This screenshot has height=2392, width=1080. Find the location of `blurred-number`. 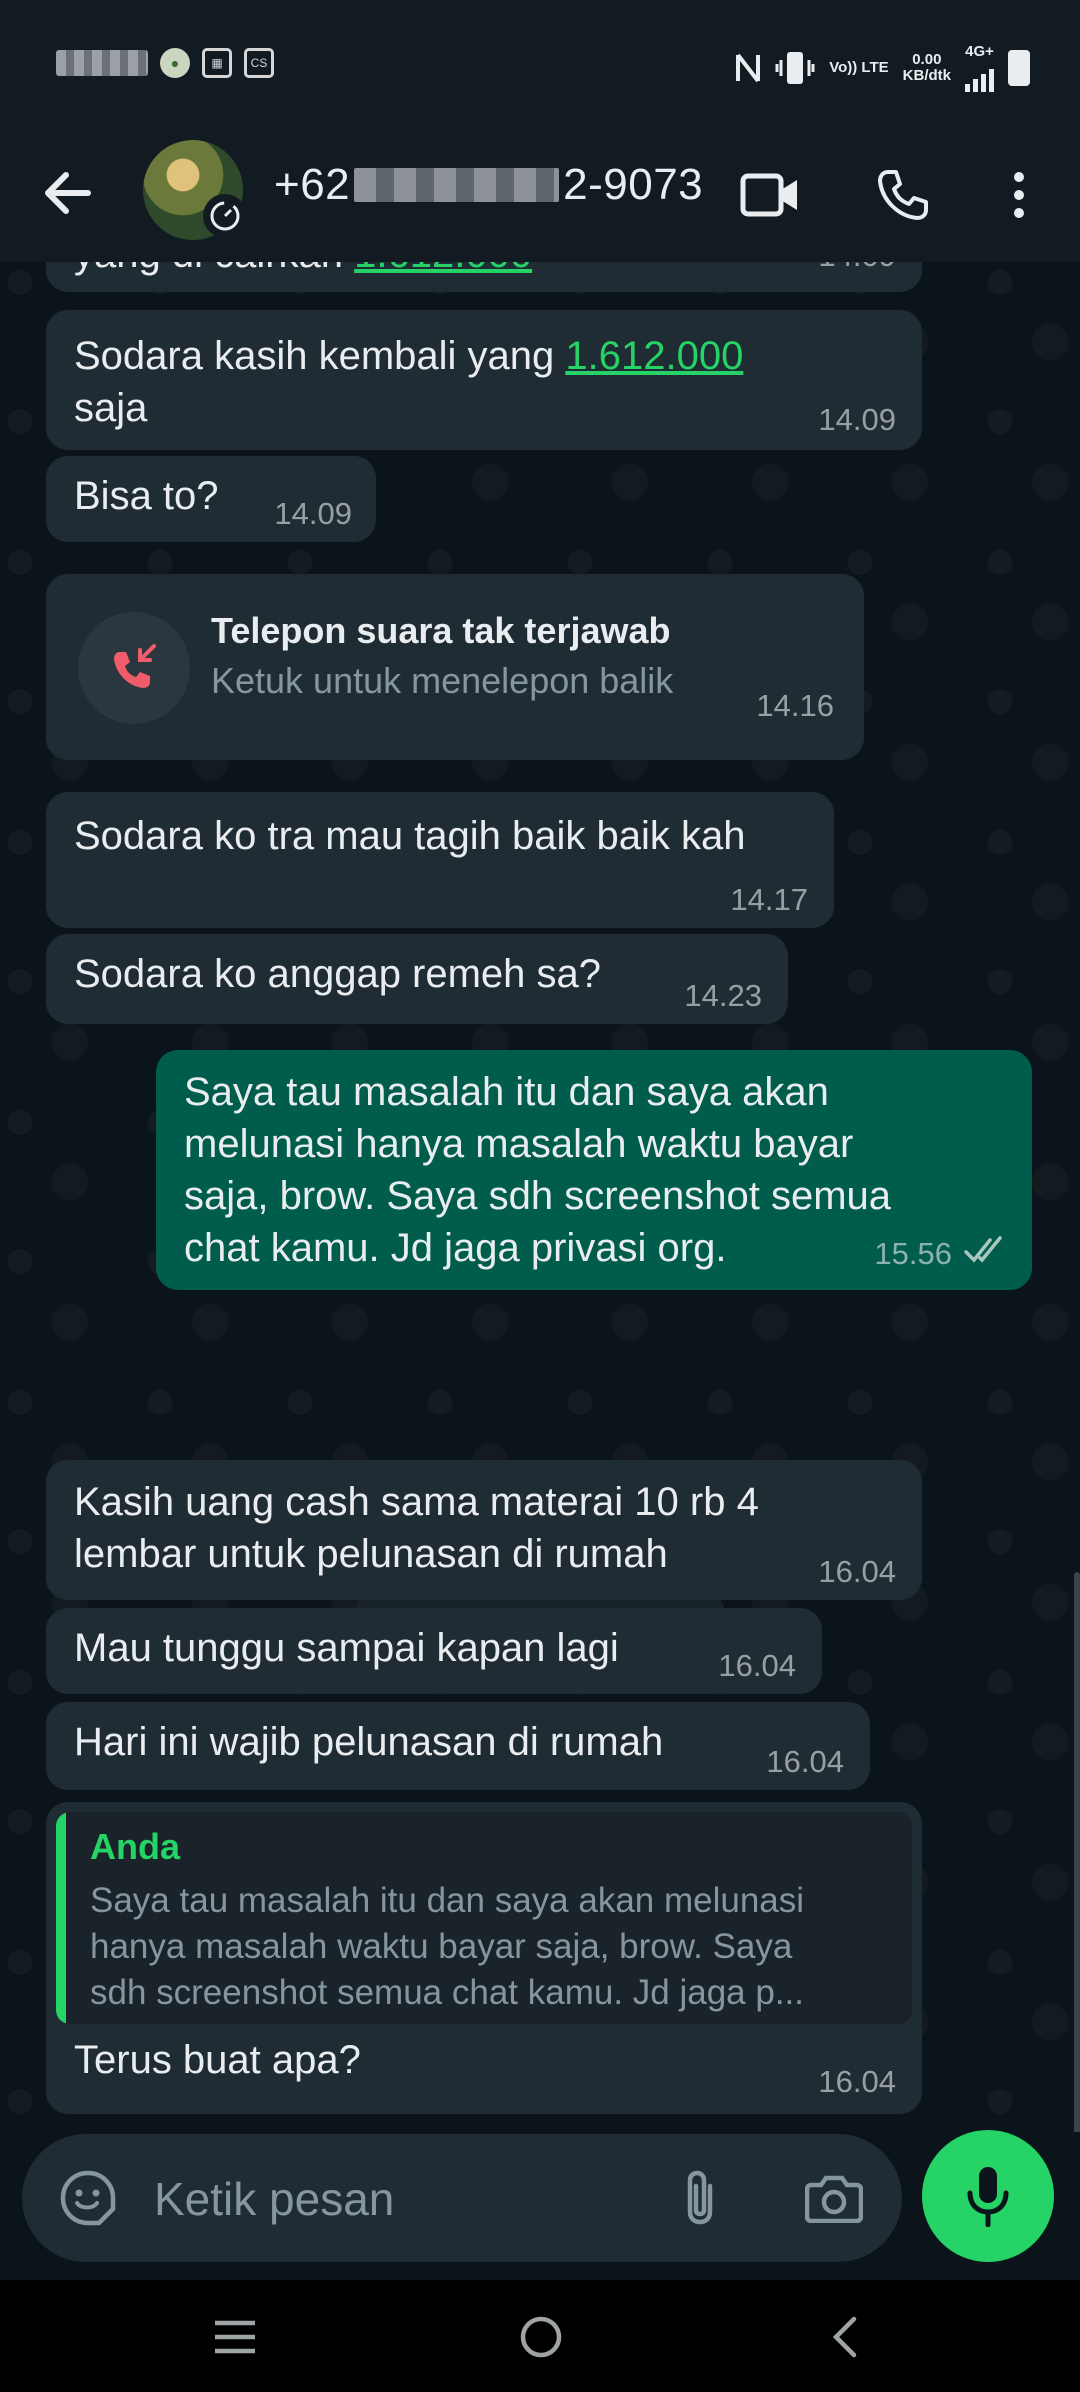

blurred-number is located at coordinates (457, 185).